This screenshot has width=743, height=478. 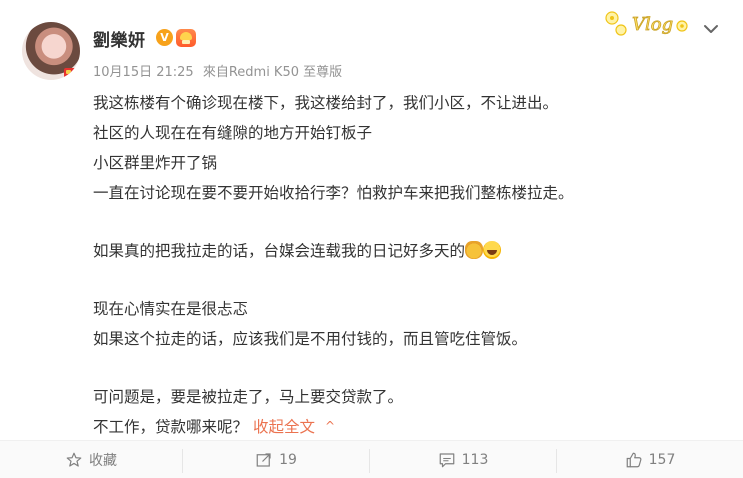 What do you see at coordinates (119, 38) in the screenshot?
I see `username: 劉樂妍` at bounding box center [119, 38].